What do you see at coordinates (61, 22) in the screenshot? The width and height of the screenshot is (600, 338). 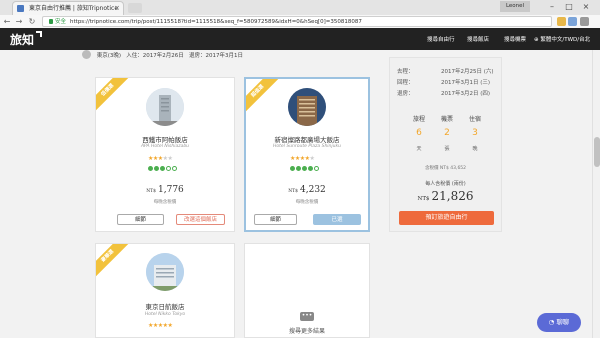 I see `secure-label: 安全` at bounding box center [61, 22].